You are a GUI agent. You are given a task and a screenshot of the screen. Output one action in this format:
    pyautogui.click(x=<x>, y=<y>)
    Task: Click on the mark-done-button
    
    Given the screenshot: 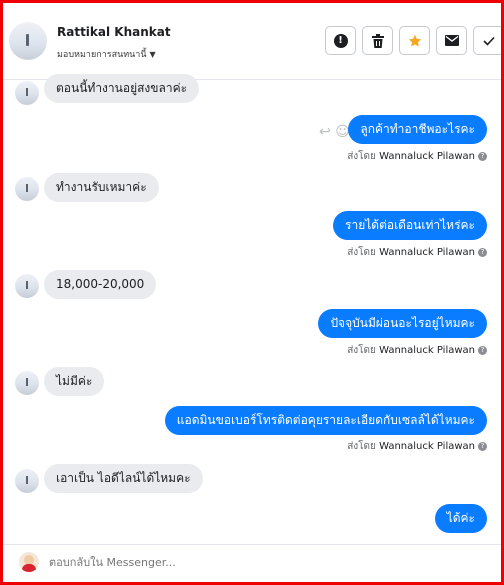 What is the action you would take?
    pyautogui.click(x=487, y=40)
    